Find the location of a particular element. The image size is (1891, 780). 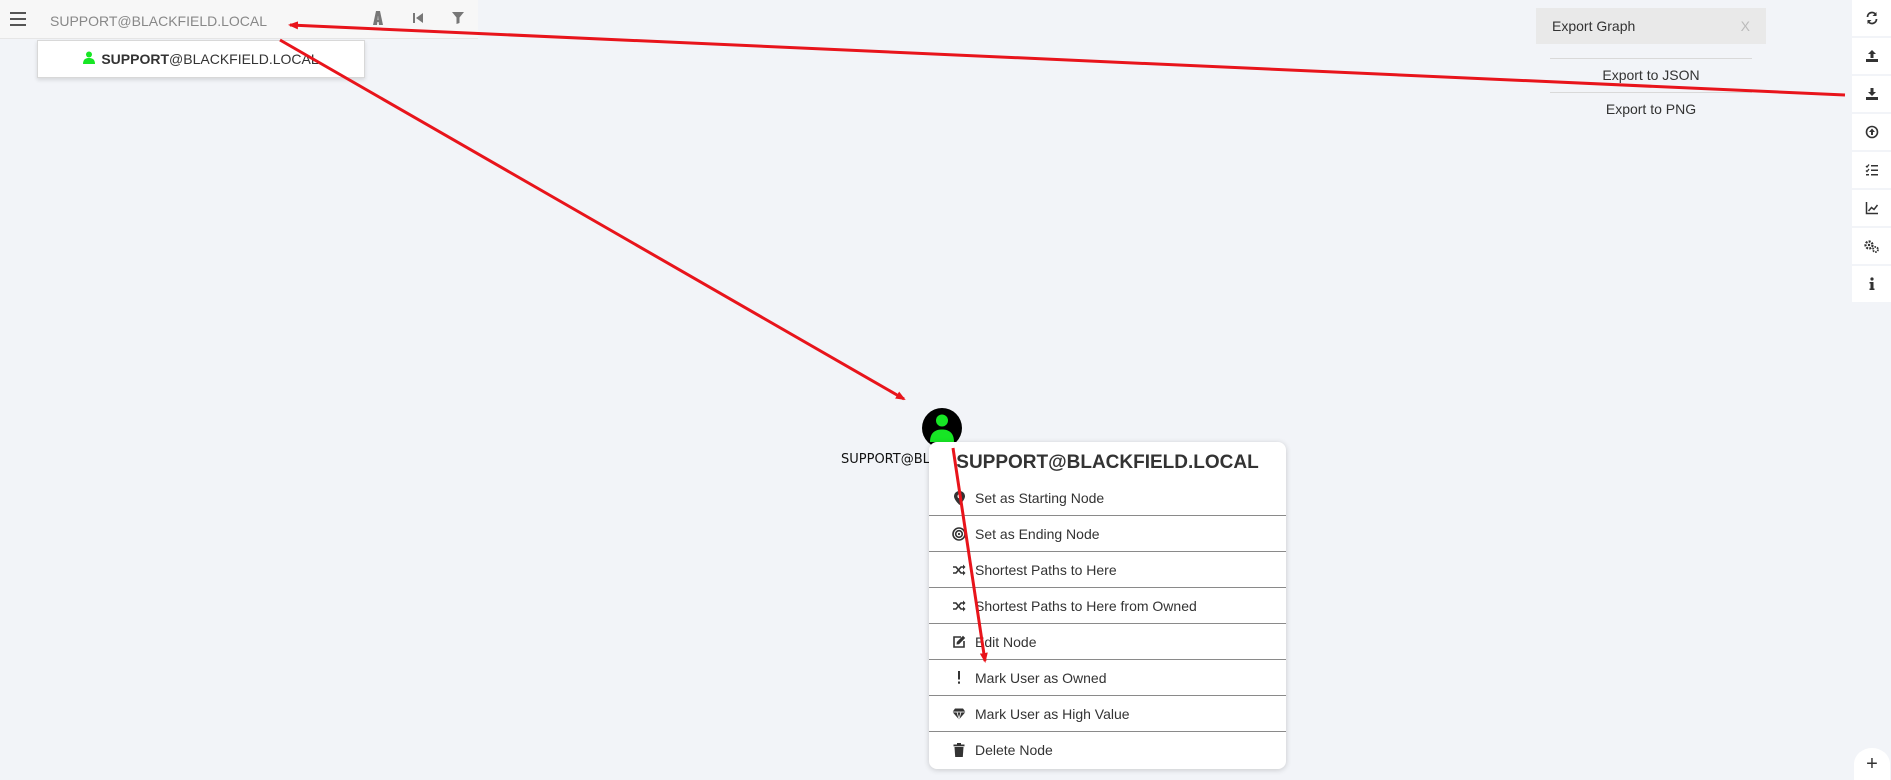

right-toolbar is located at coordinates (1871, 152).